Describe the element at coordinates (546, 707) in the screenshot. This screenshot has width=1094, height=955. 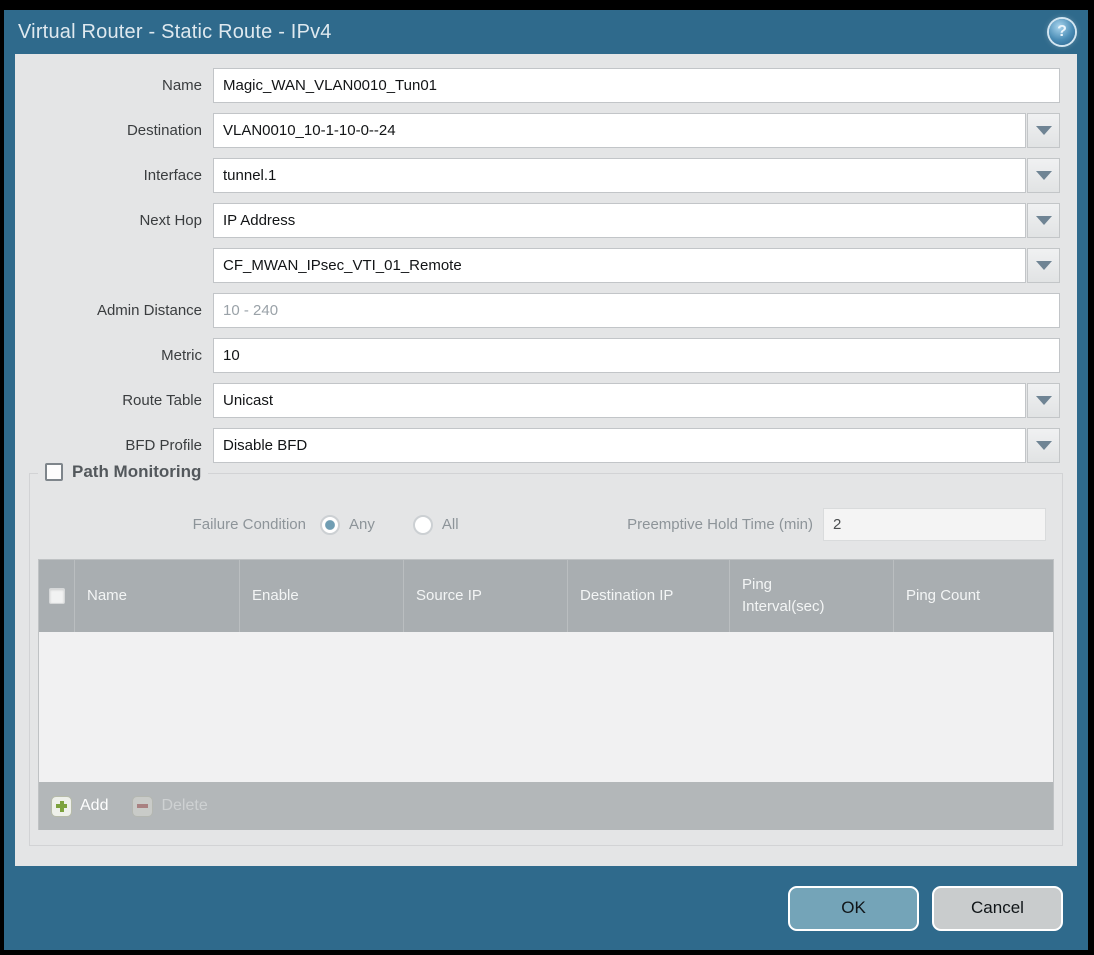
I see `table-body-empty` at that location.